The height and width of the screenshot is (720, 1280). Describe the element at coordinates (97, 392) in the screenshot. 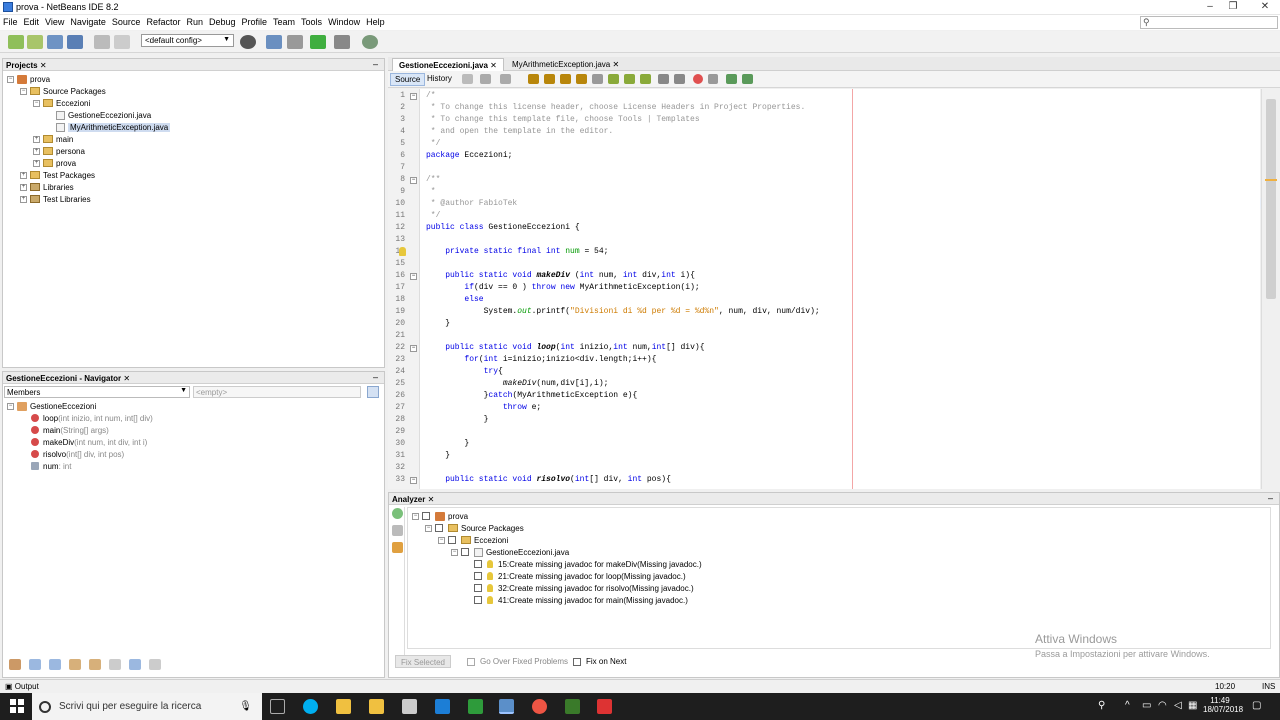

I see `members-filter-select: Members ▼` at that location.